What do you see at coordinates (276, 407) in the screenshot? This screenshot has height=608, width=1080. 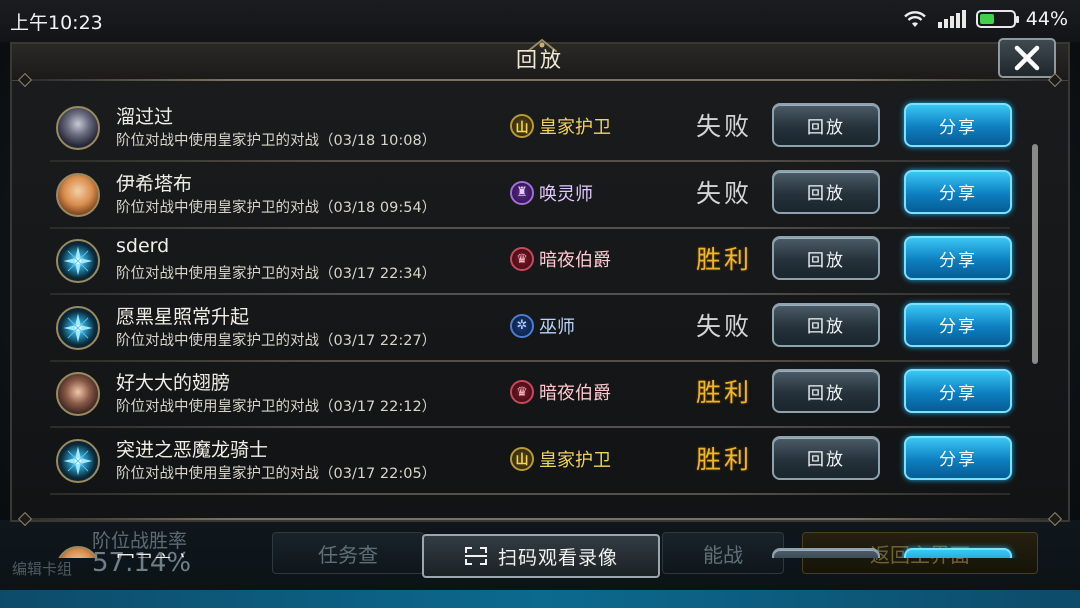 I see `match-description: 阶位对战中使用皇家护卫的对战（03/17 22:12）` at bounding box center [276, 407].